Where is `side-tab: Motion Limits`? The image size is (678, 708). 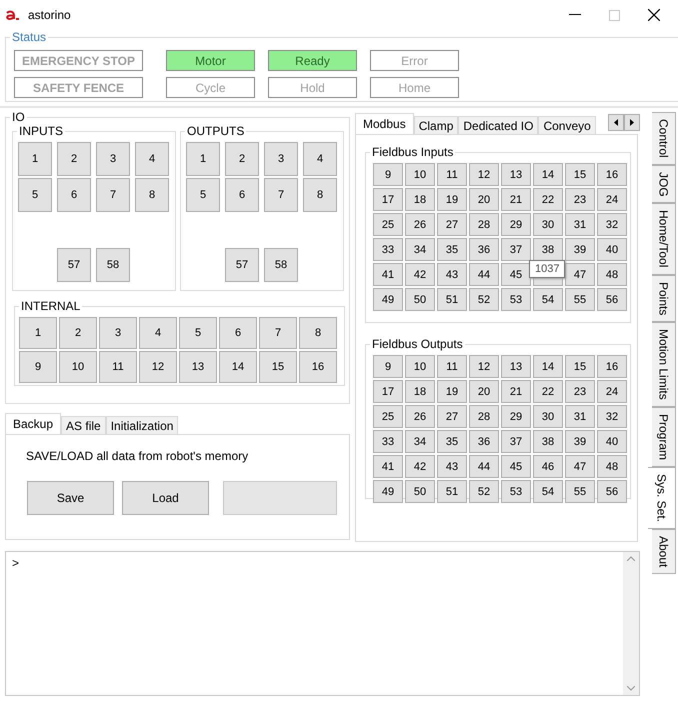 side-tab: Motion Limits is located at coordinates (664, 364).